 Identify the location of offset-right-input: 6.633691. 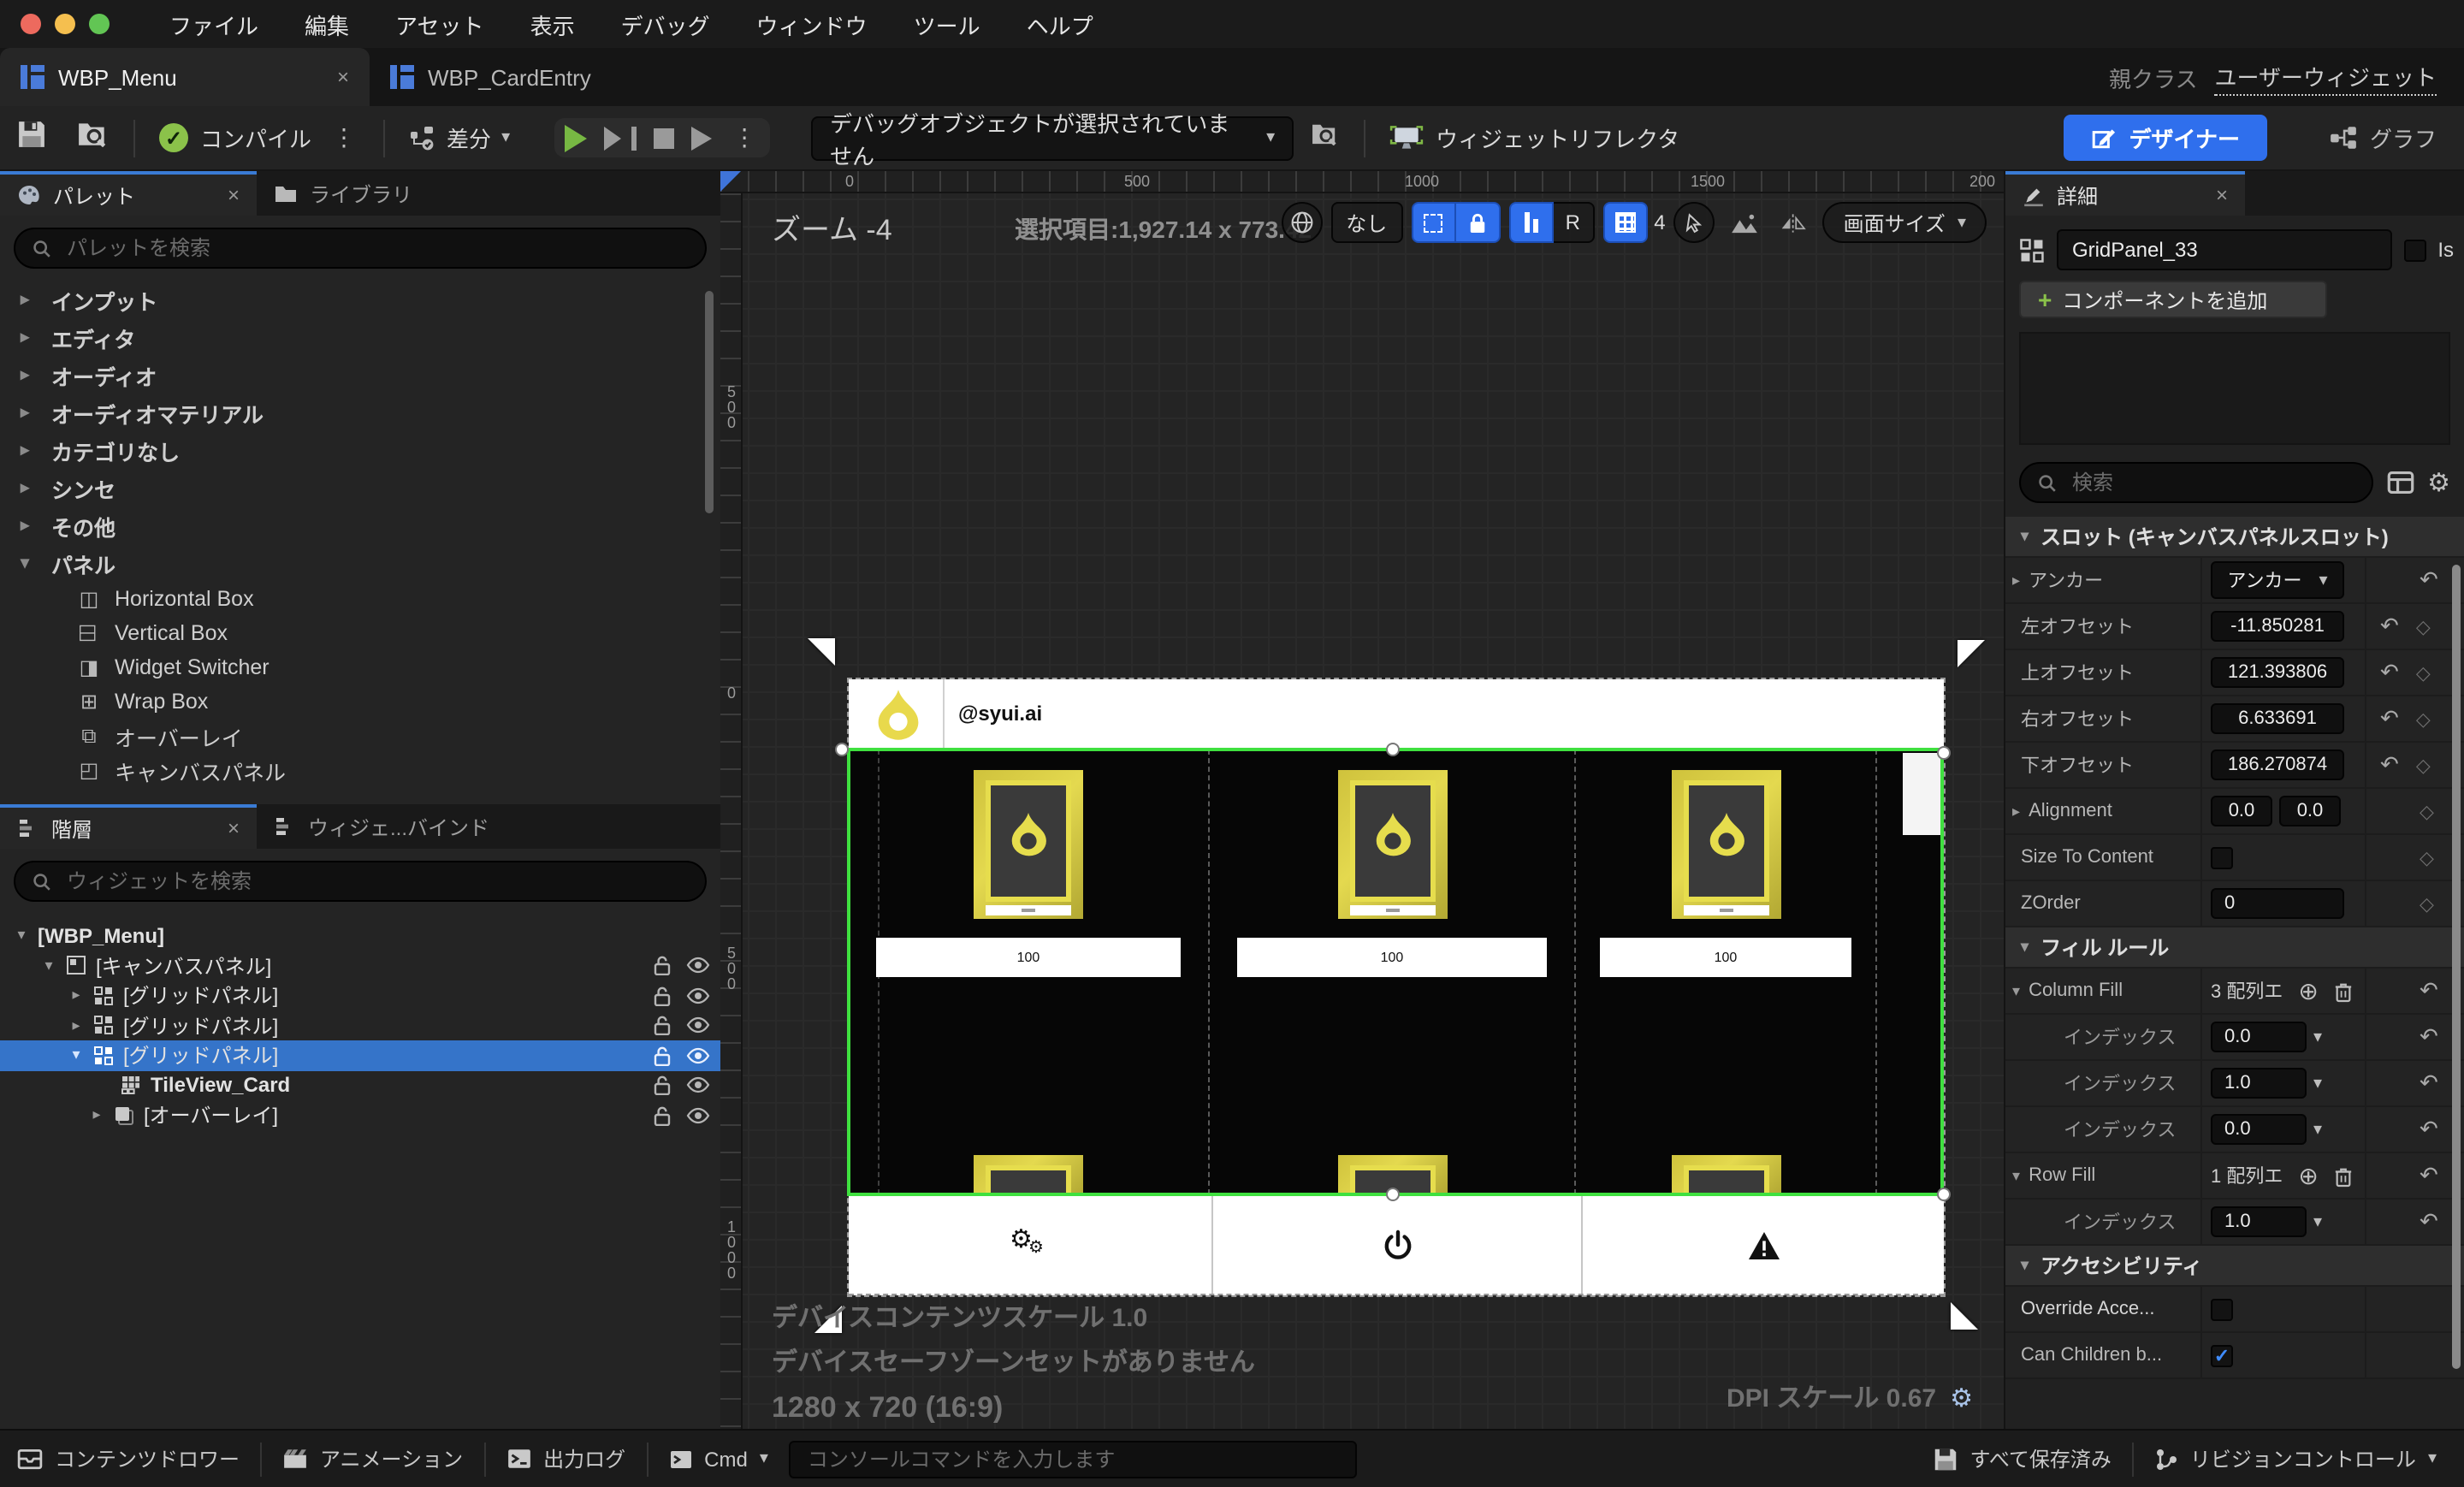
(2277, 718).